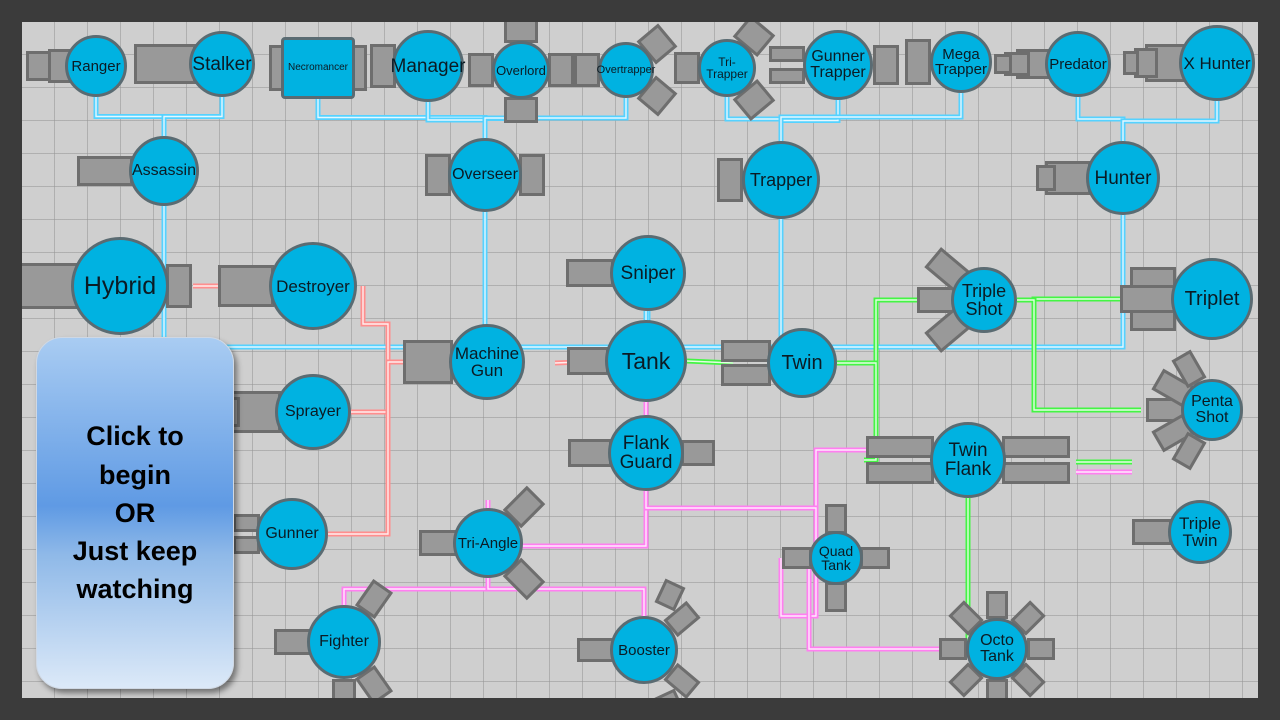 This screenshot has width=1280, height=720. I want to click on tank-node-fighter: Fighter, so click(344, 616).